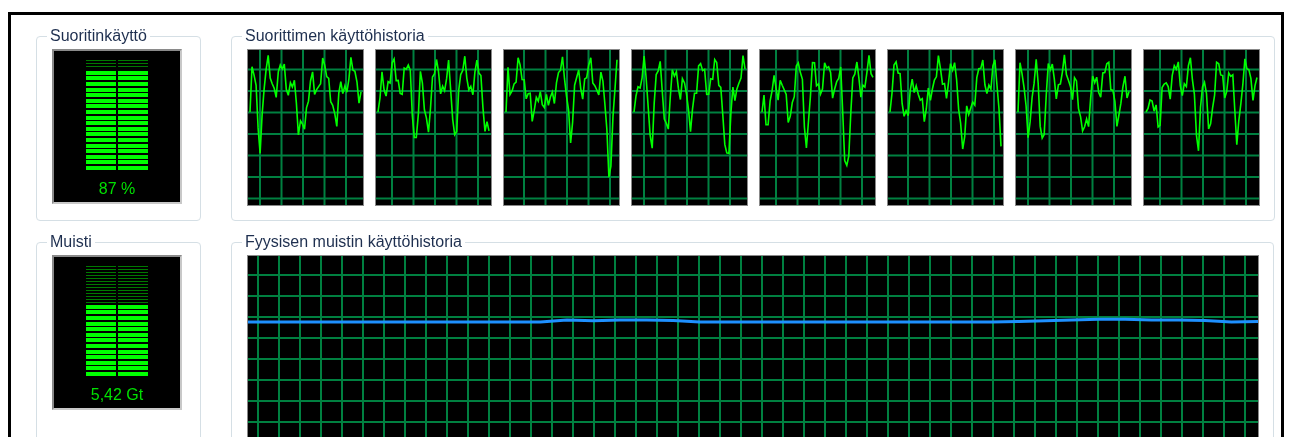  What do you see at coordinates (117, 189) in the screenshot?
I see `usage-reading: 87 %` at bounding box center [117, 189].